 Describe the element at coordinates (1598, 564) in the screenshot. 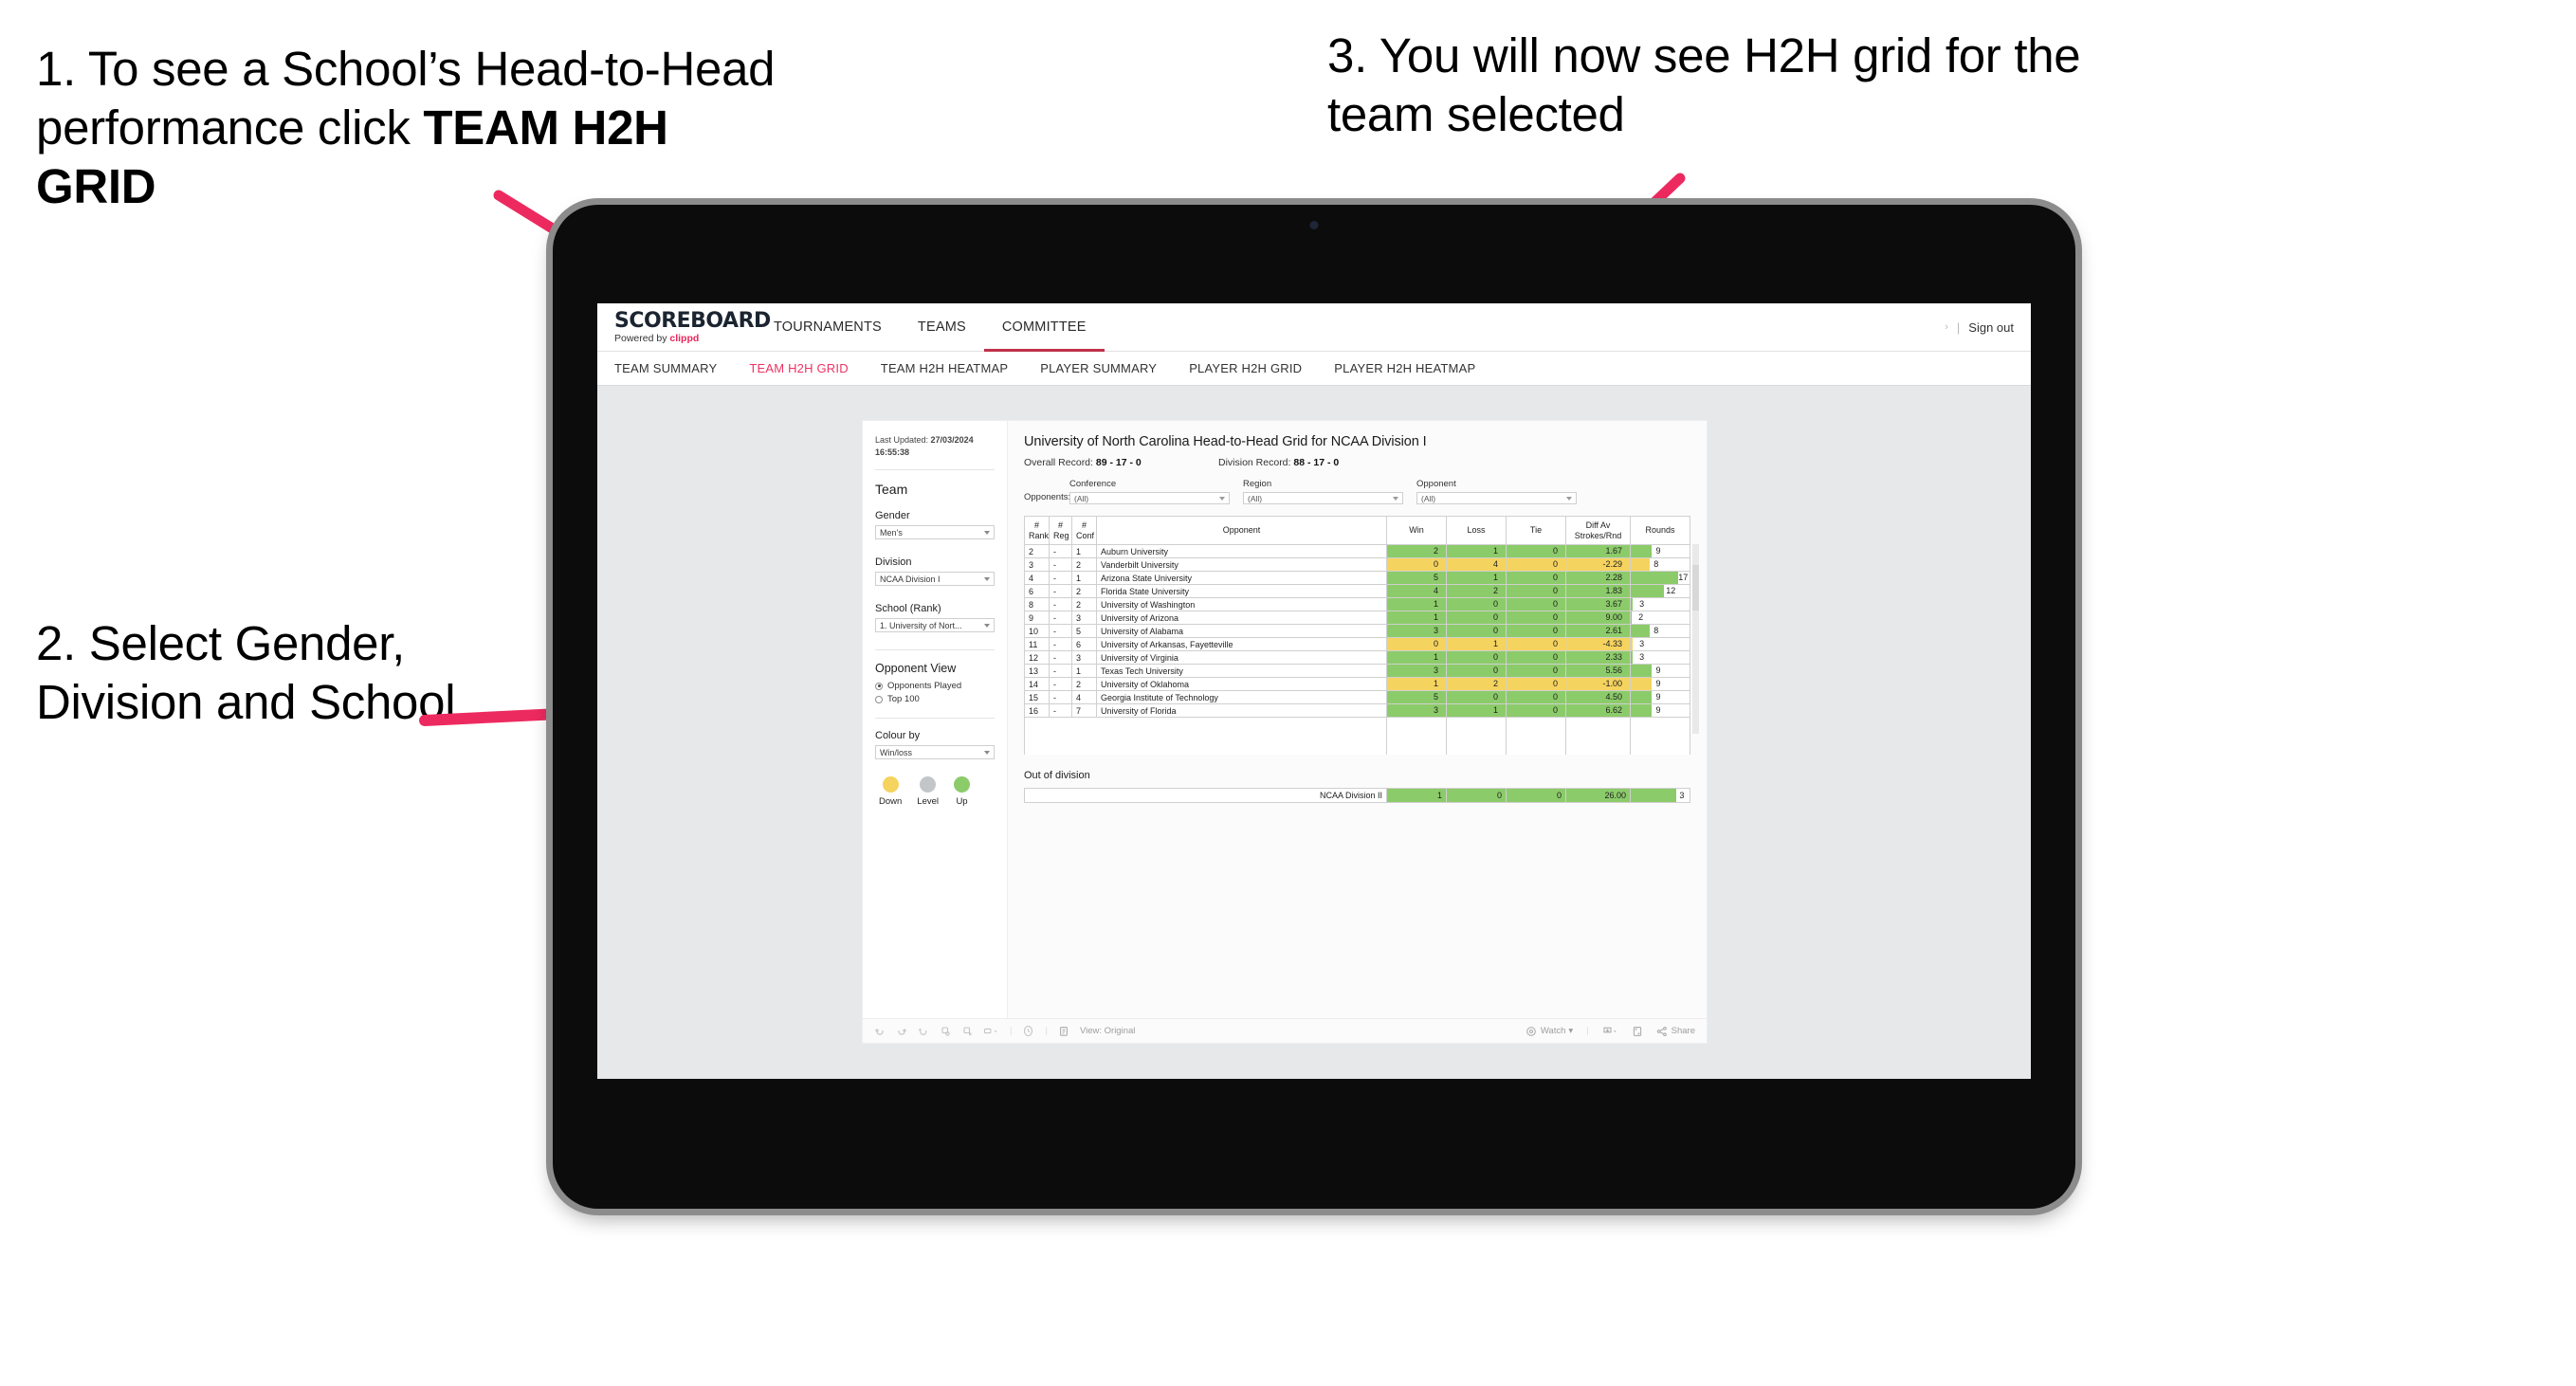

I see `cell-diff: -2.29` at that location.